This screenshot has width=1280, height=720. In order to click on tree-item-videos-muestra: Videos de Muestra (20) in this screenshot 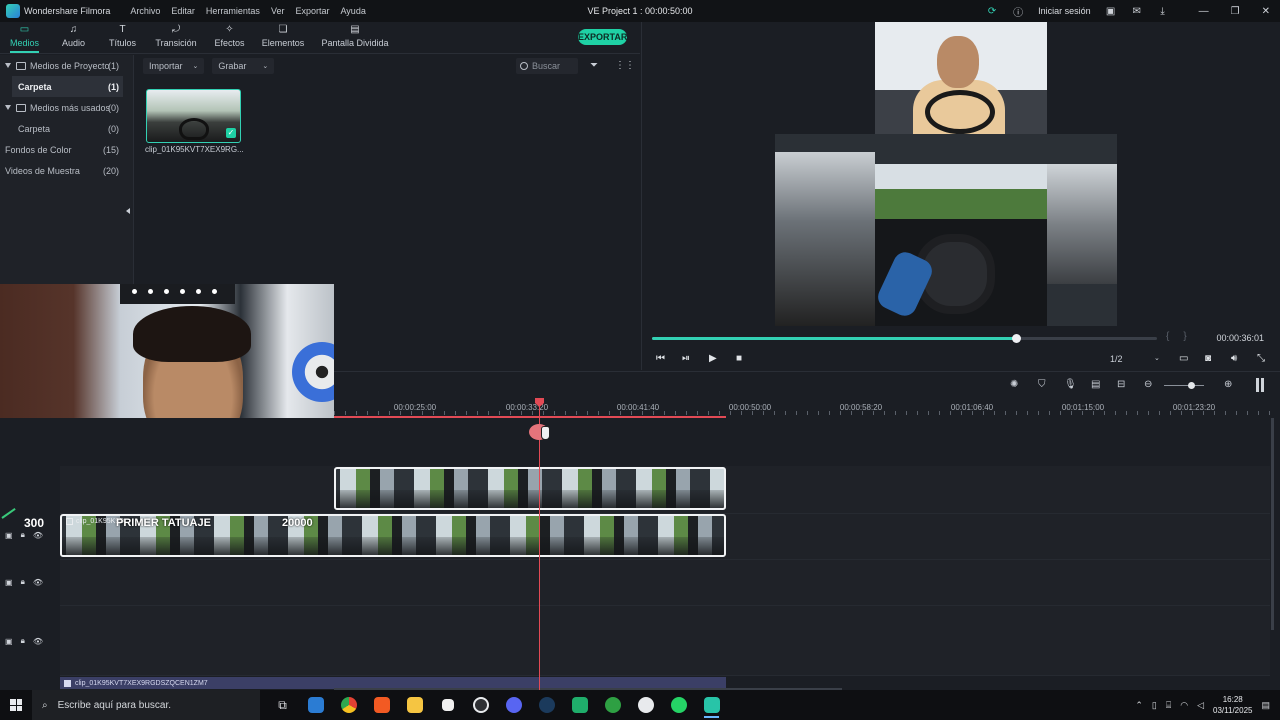, I will do `click(66, 170)`.